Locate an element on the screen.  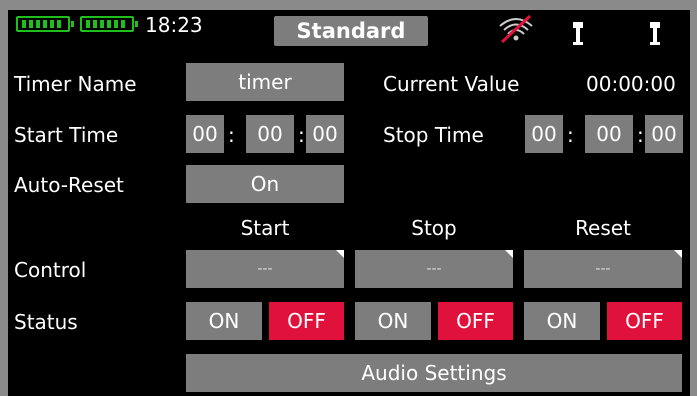
start-seconds-field: 00 is located at coordinates (325, 134).